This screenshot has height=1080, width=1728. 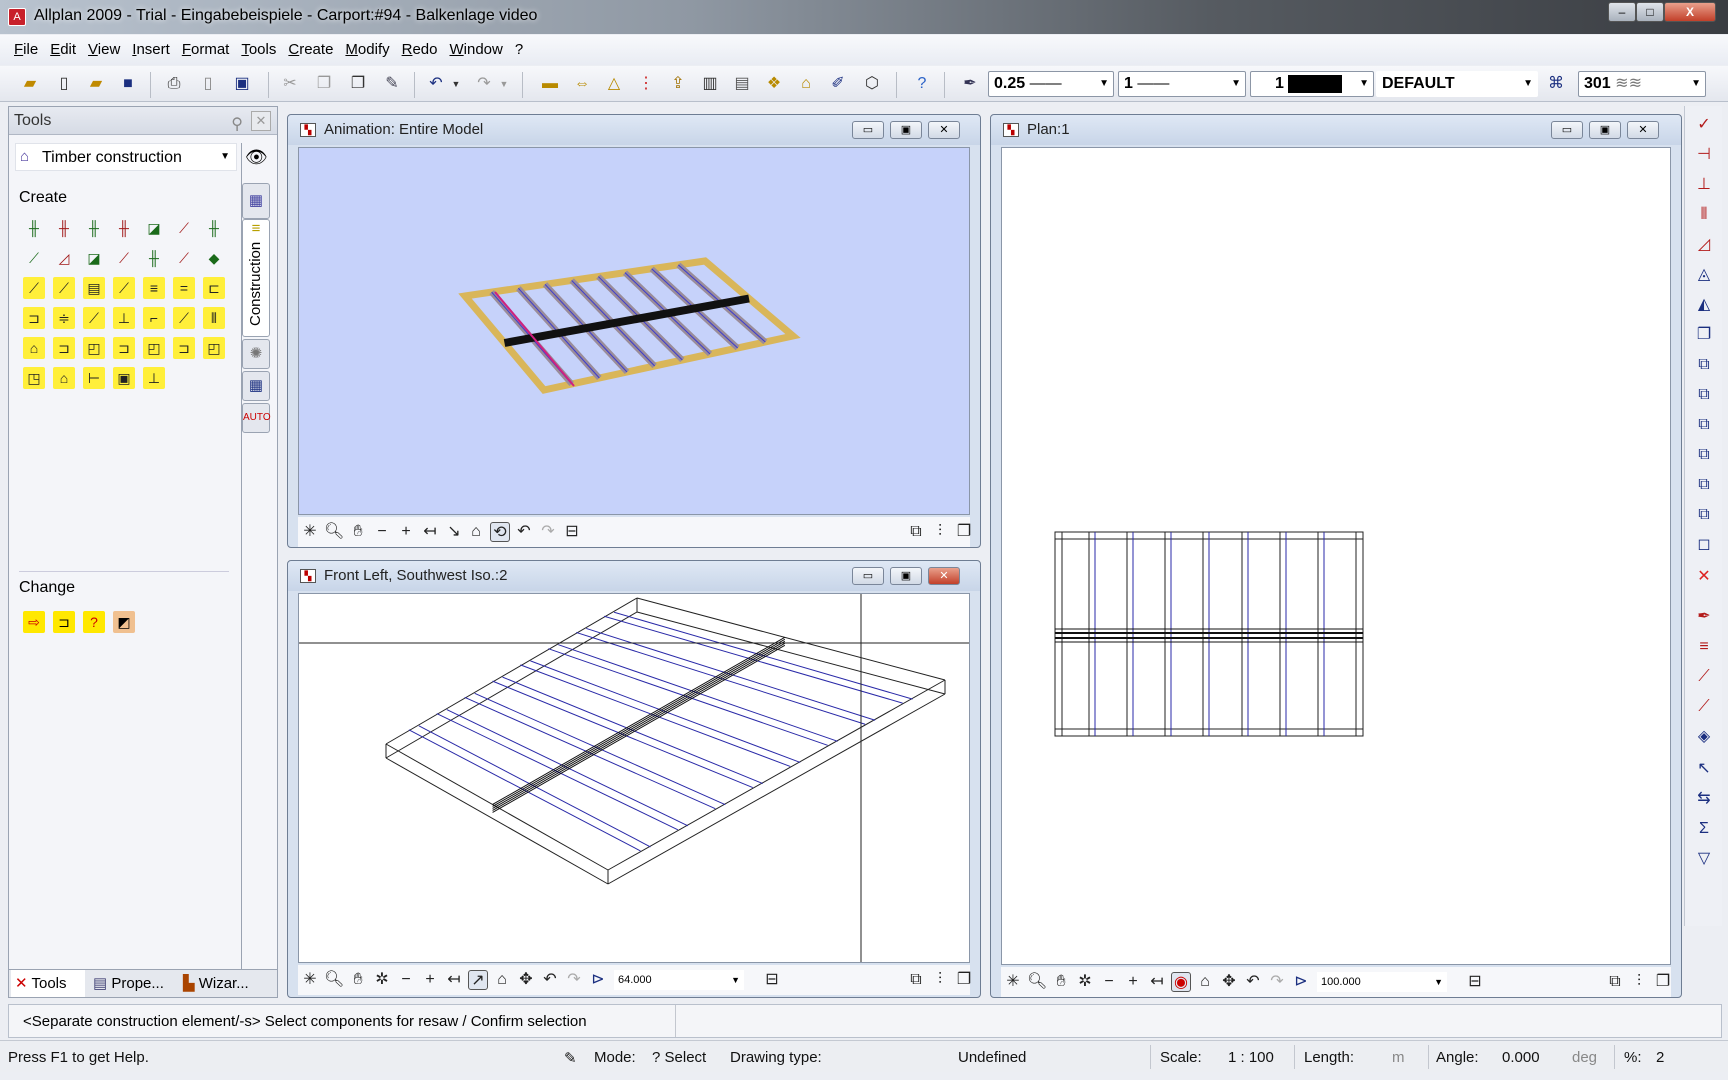 I want to click on open-file-icon: ▰, so click(x=96, y=84).